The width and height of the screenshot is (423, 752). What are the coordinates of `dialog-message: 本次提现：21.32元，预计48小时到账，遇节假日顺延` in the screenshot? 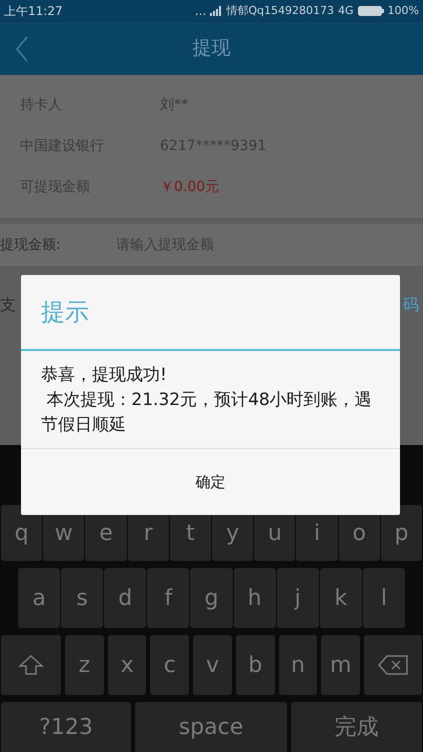 It's located at (206, 413).